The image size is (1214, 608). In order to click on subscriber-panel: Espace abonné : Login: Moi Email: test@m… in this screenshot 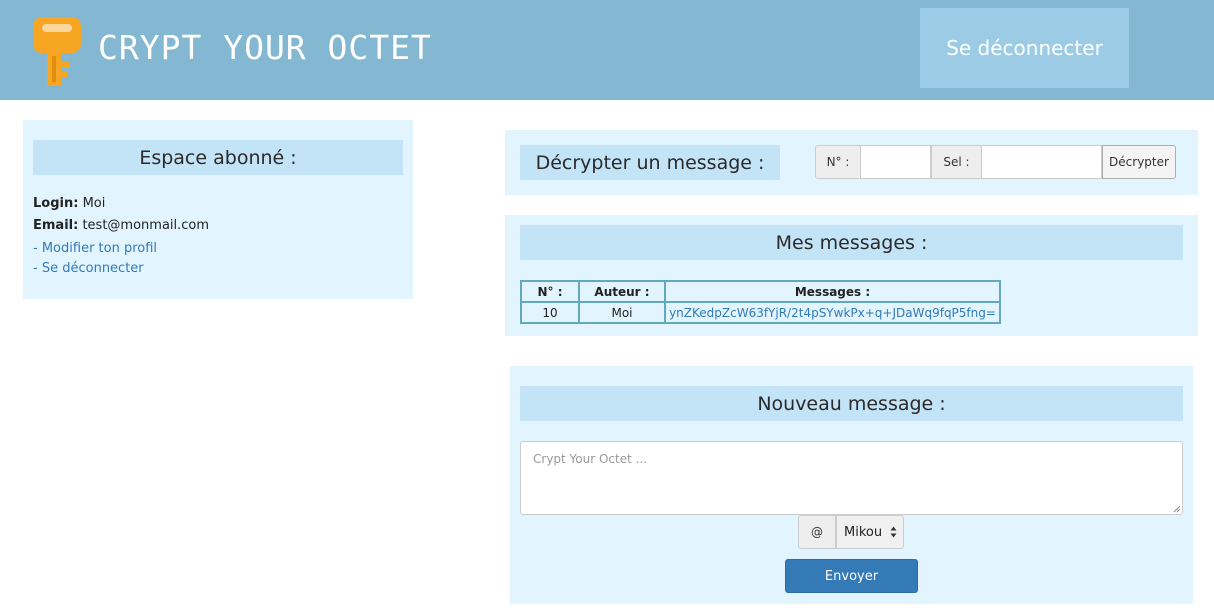, I will do `click(218, 209)`.